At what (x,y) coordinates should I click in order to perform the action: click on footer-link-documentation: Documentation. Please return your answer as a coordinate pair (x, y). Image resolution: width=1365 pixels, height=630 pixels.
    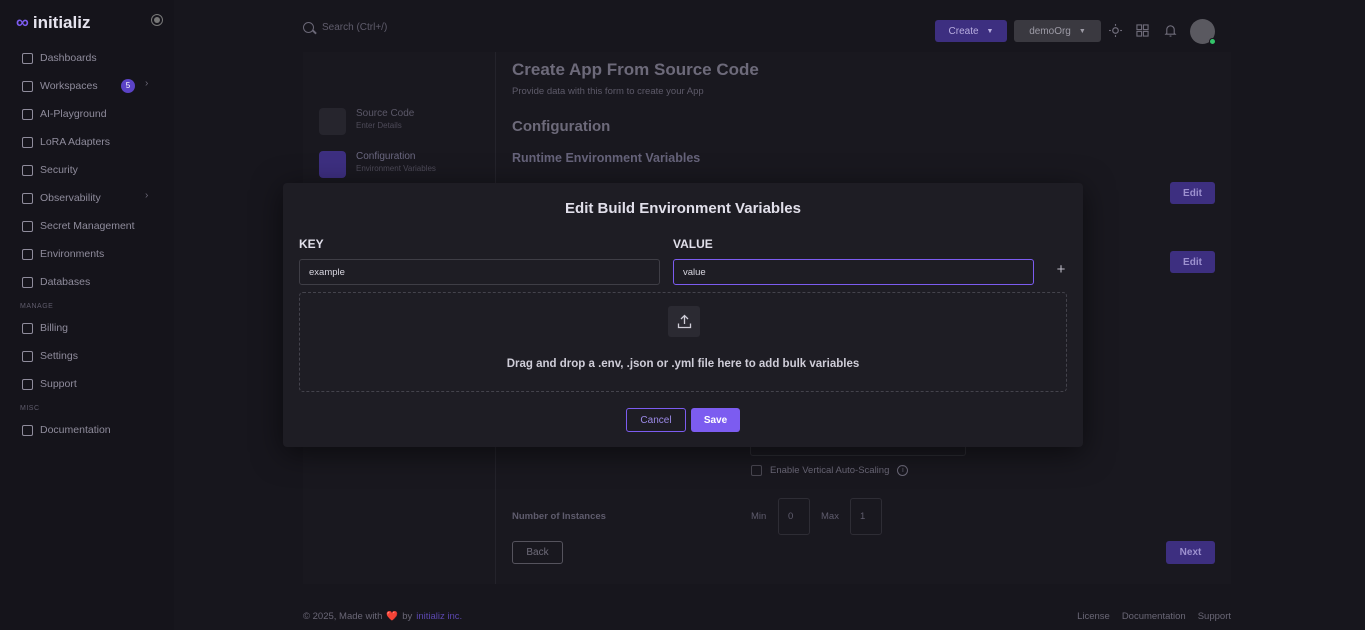
    Looking at the image, I should click on (1154, 616).